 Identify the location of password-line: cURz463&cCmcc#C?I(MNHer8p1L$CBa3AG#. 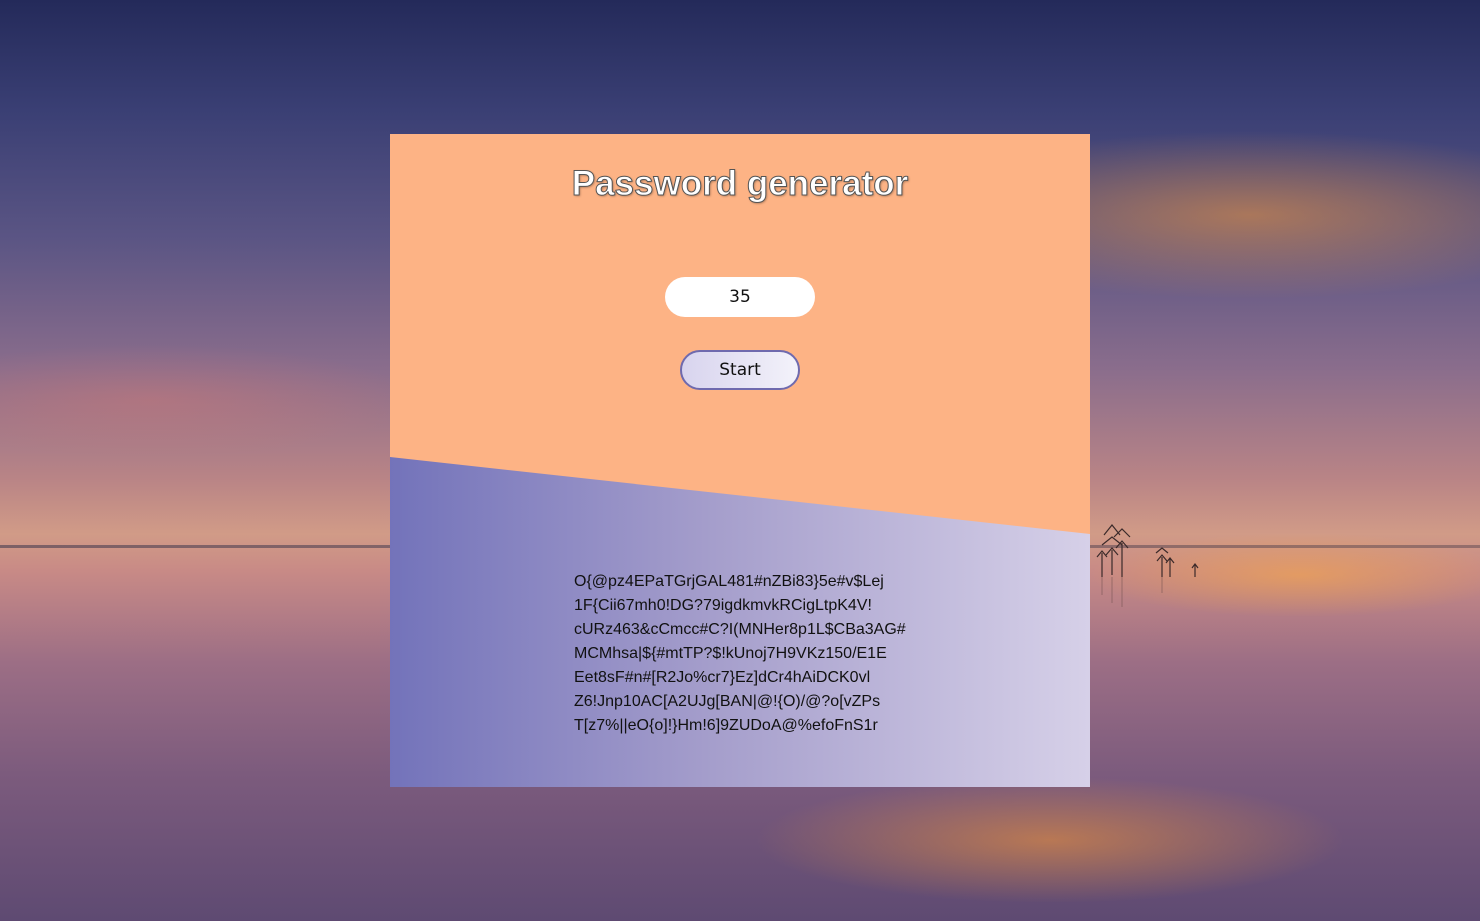
(740, 629).